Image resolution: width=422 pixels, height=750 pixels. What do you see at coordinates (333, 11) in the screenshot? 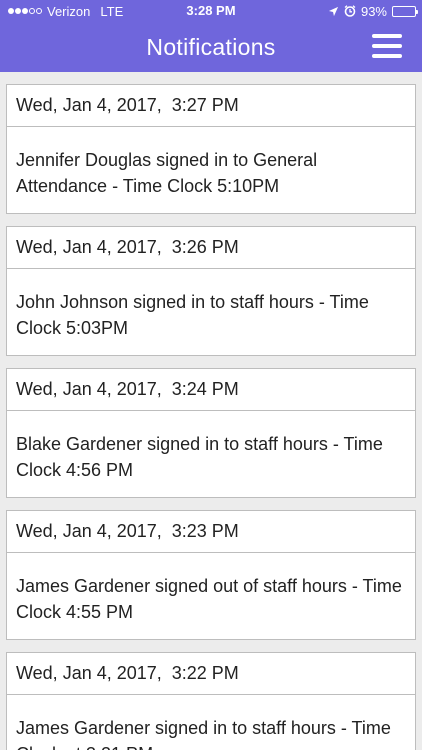
I see `location-arrow-icon` at bounding box center [333, 11].